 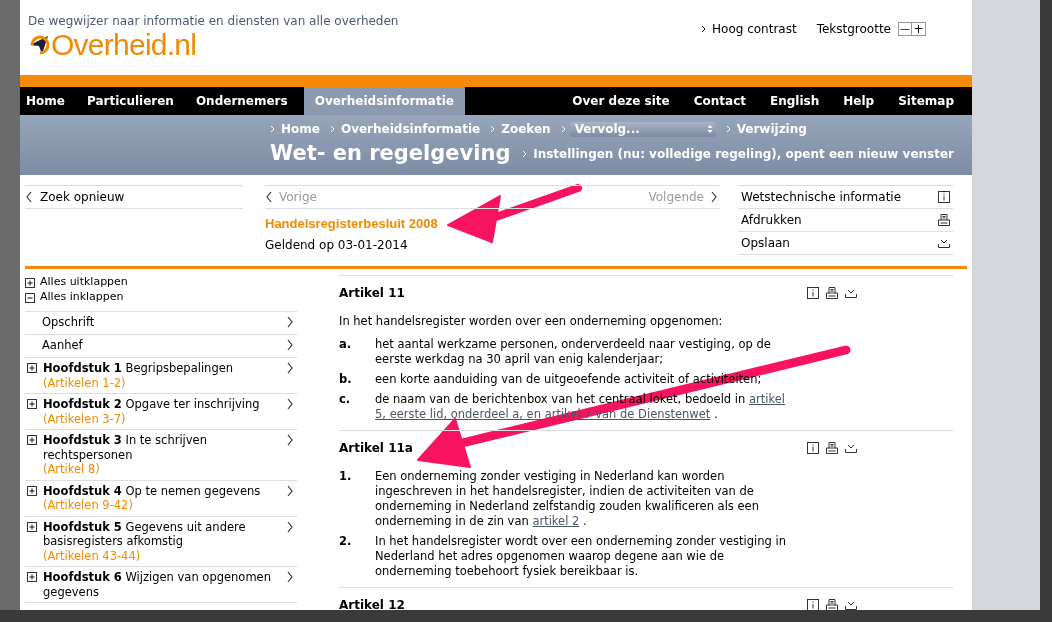 What do you see at coordinates (161, 323) in the screenshot?
I see `toc-item: Opschrift` at bounding box center [161, 323].